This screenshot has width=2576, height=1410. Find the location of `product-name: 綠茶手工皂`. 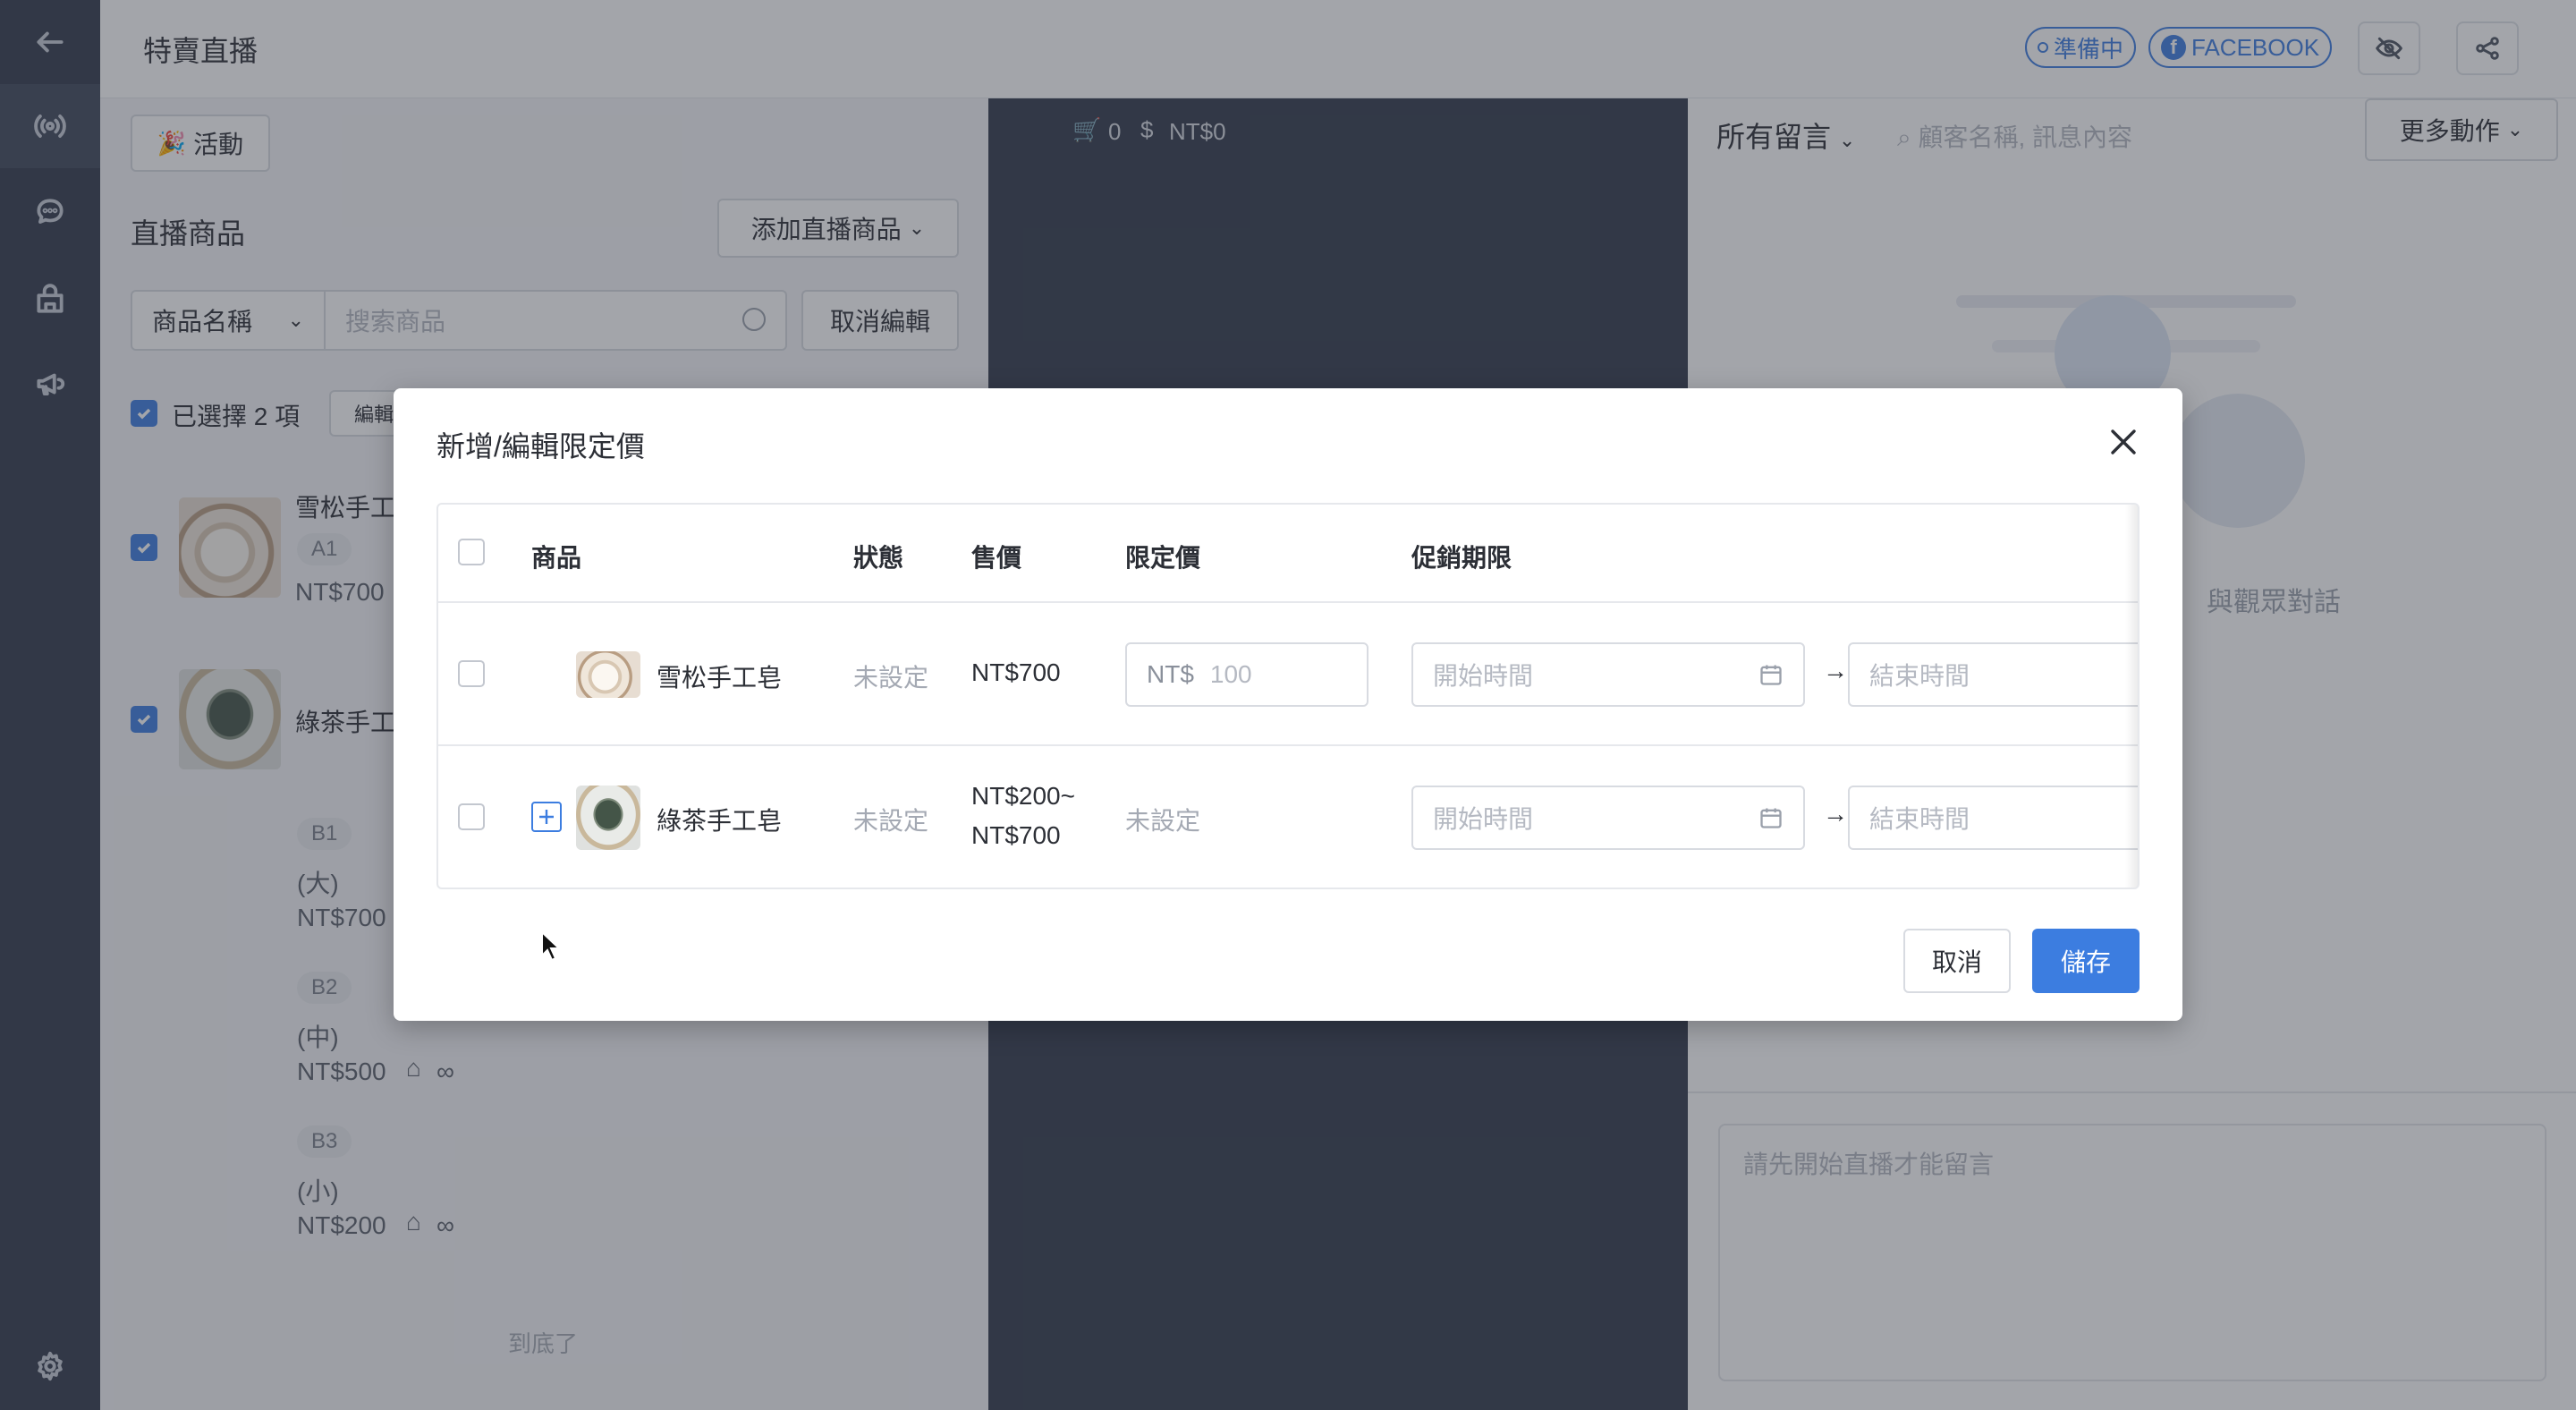

product-name: 綠茶手工皂 is located at coordinates (720, 821).